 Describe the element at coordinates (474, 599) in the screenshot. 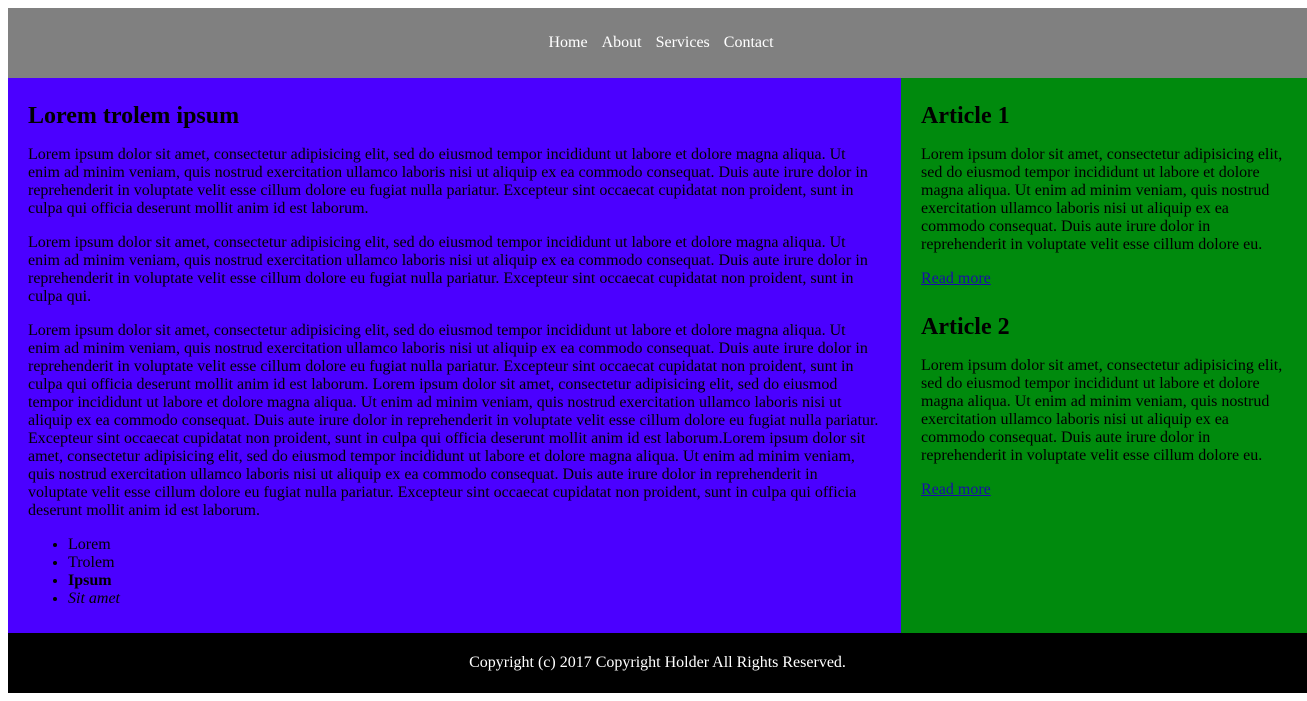

I see `list-item: Sit amet` at that location.